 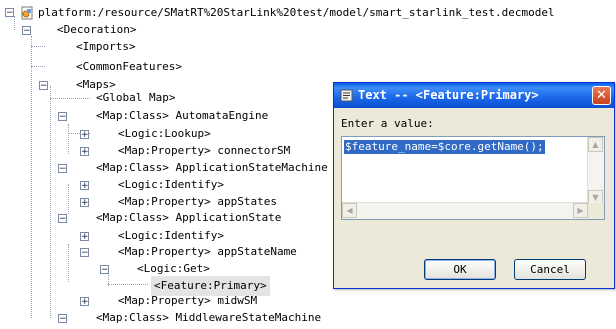 What do you see at coordinates (387, 123) in the screenshot?
I see `value-prompt: Enter a value:` at bounding box center [387, 123].